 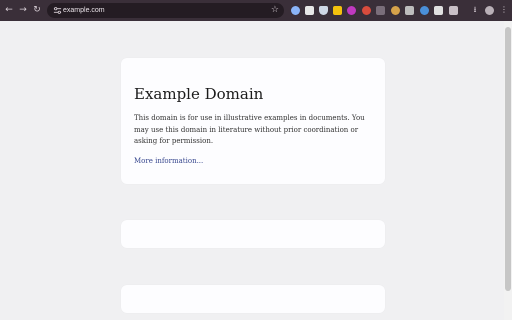 What do you see at coordinates (57, 10) in the screenshot?
I see `site-settings-icon` at bounding box center [57, 10].